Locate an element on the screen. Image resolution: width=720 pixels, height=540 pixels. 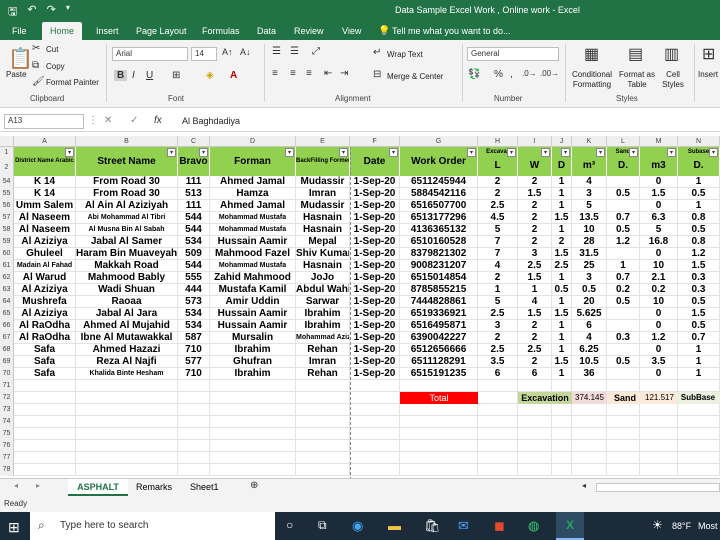
table-cell: 10 is located at coordinates (659, 266).